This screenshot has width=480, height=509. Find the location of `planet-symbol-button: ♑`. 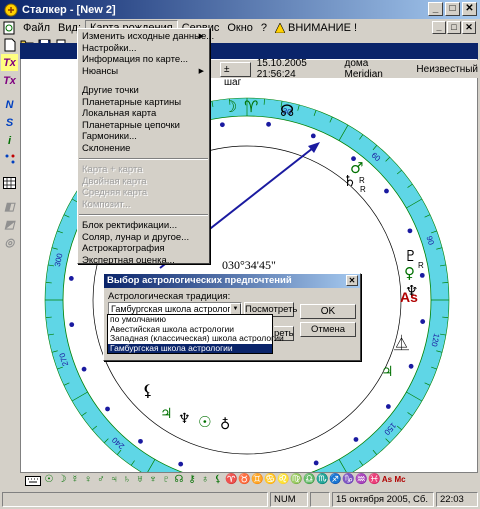

planet-symbol-button: ♑ is located at coordinates (348, 480).